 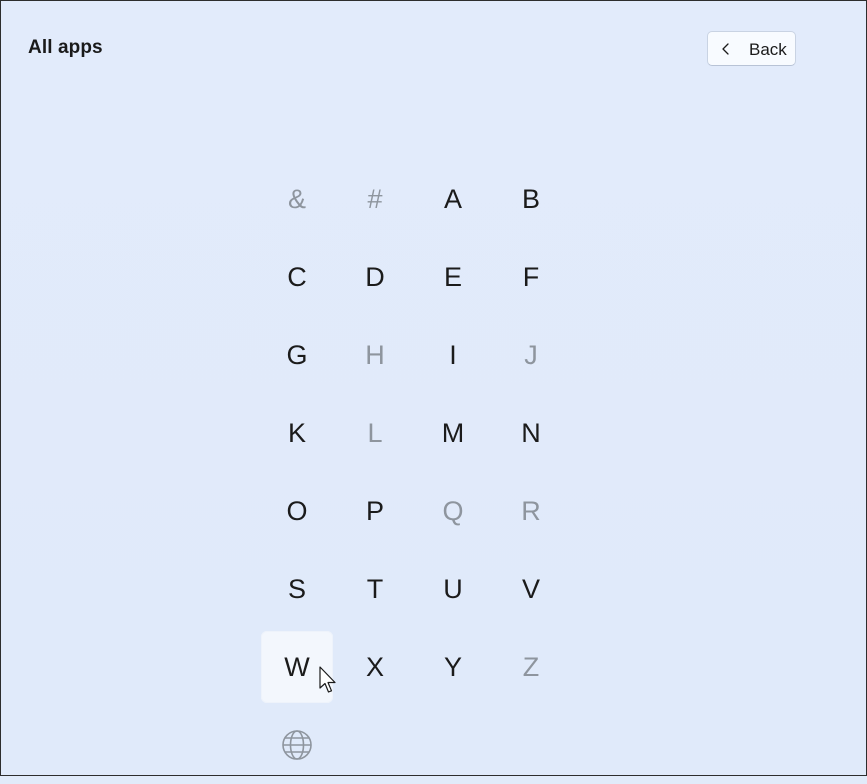 I want to click on letter-button-m: M, so click(x=453, y=433).